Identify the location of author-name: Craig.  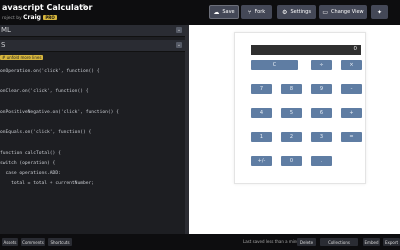
(32, 17).